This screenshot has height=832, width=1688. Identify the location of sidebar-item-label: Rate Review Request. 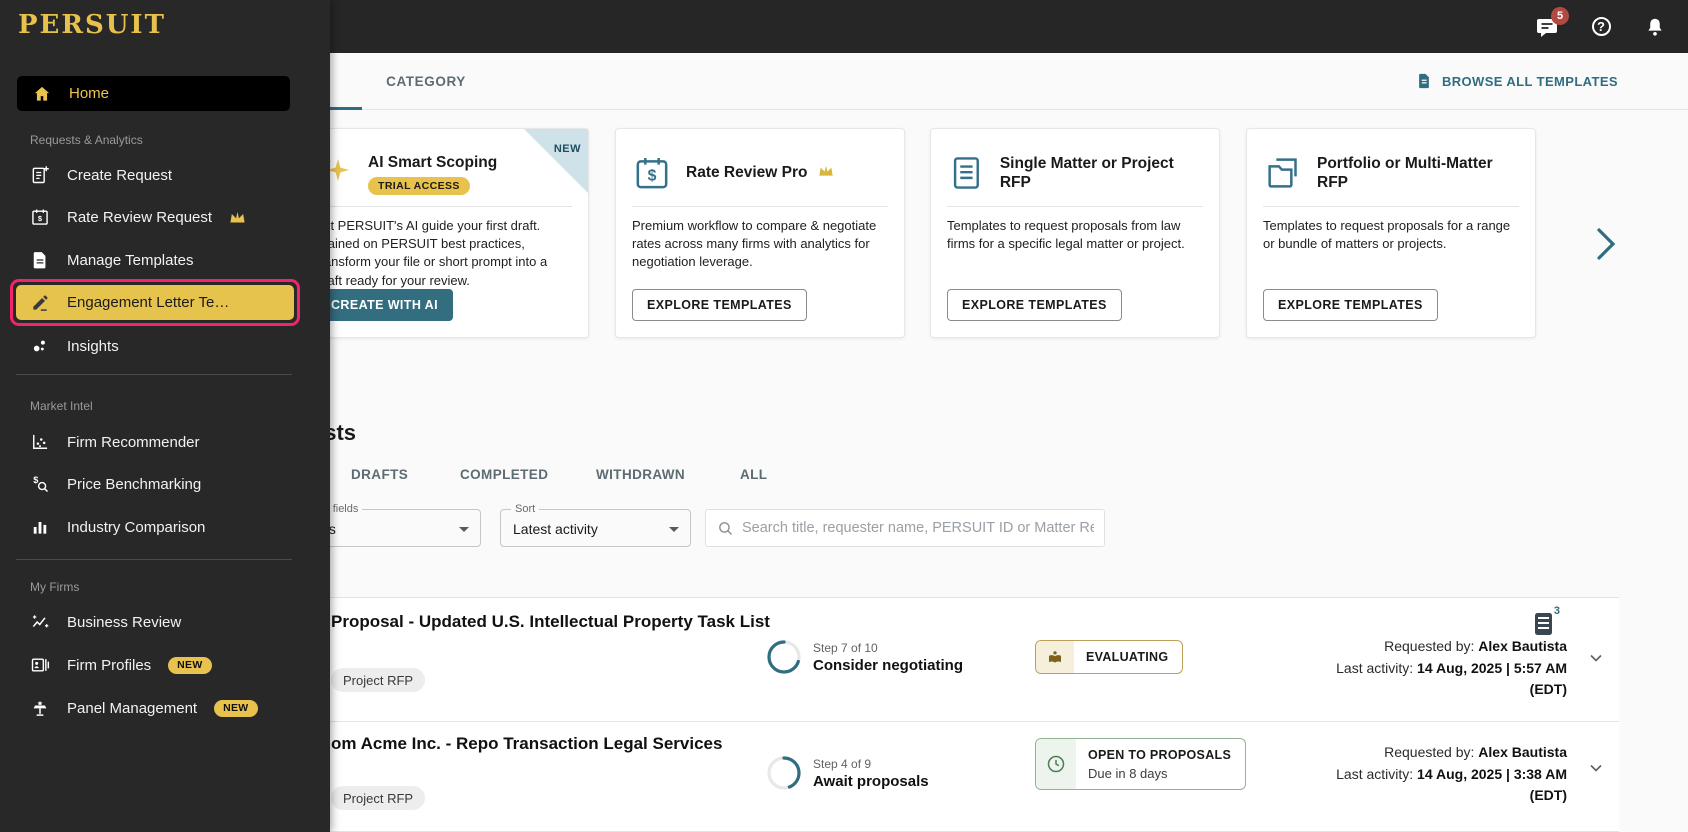
(140, 217).